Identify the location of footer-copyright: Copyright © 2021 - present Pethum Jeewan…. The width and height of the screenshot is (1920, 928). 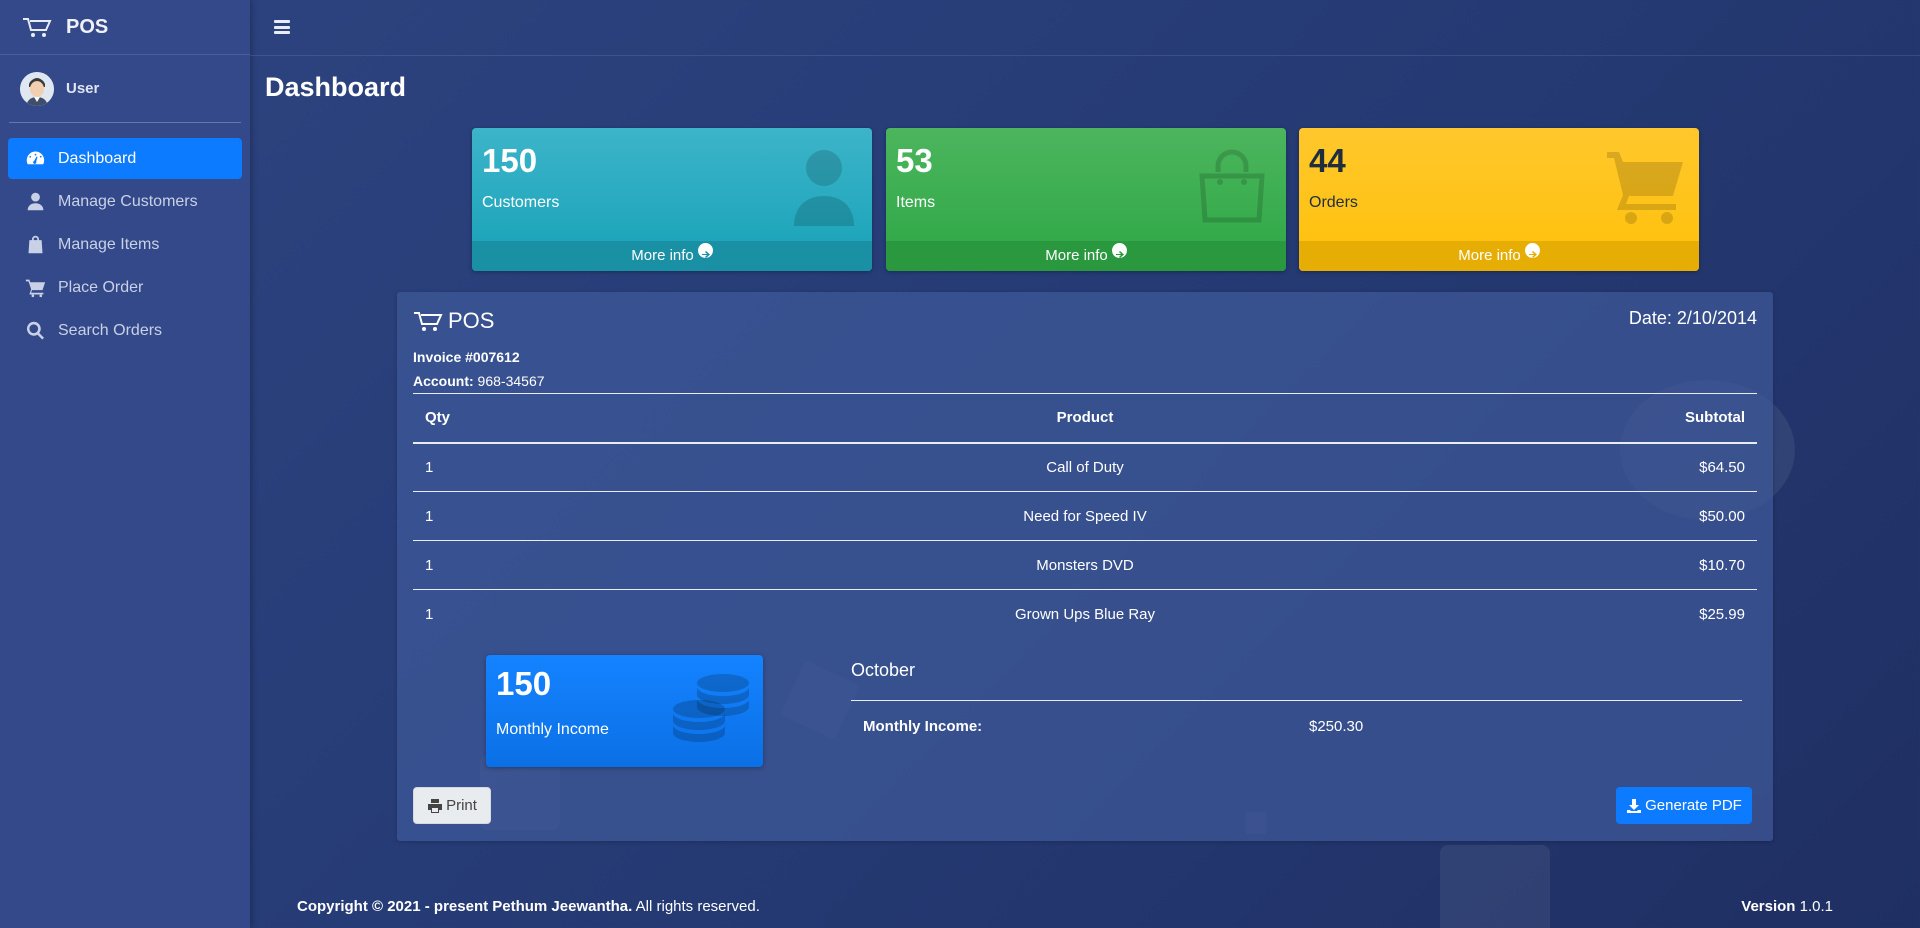
(528, 906).